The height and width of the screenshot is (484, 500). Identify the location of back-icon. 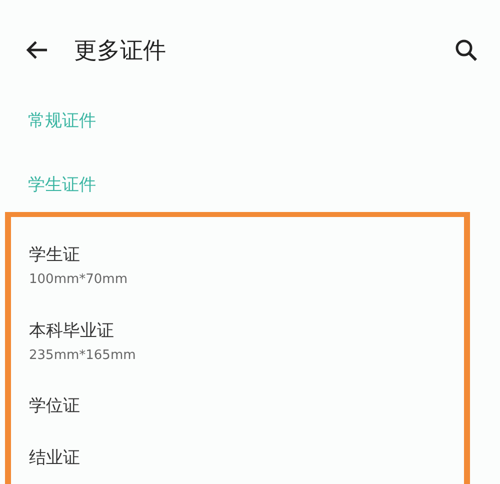
(37, 50).